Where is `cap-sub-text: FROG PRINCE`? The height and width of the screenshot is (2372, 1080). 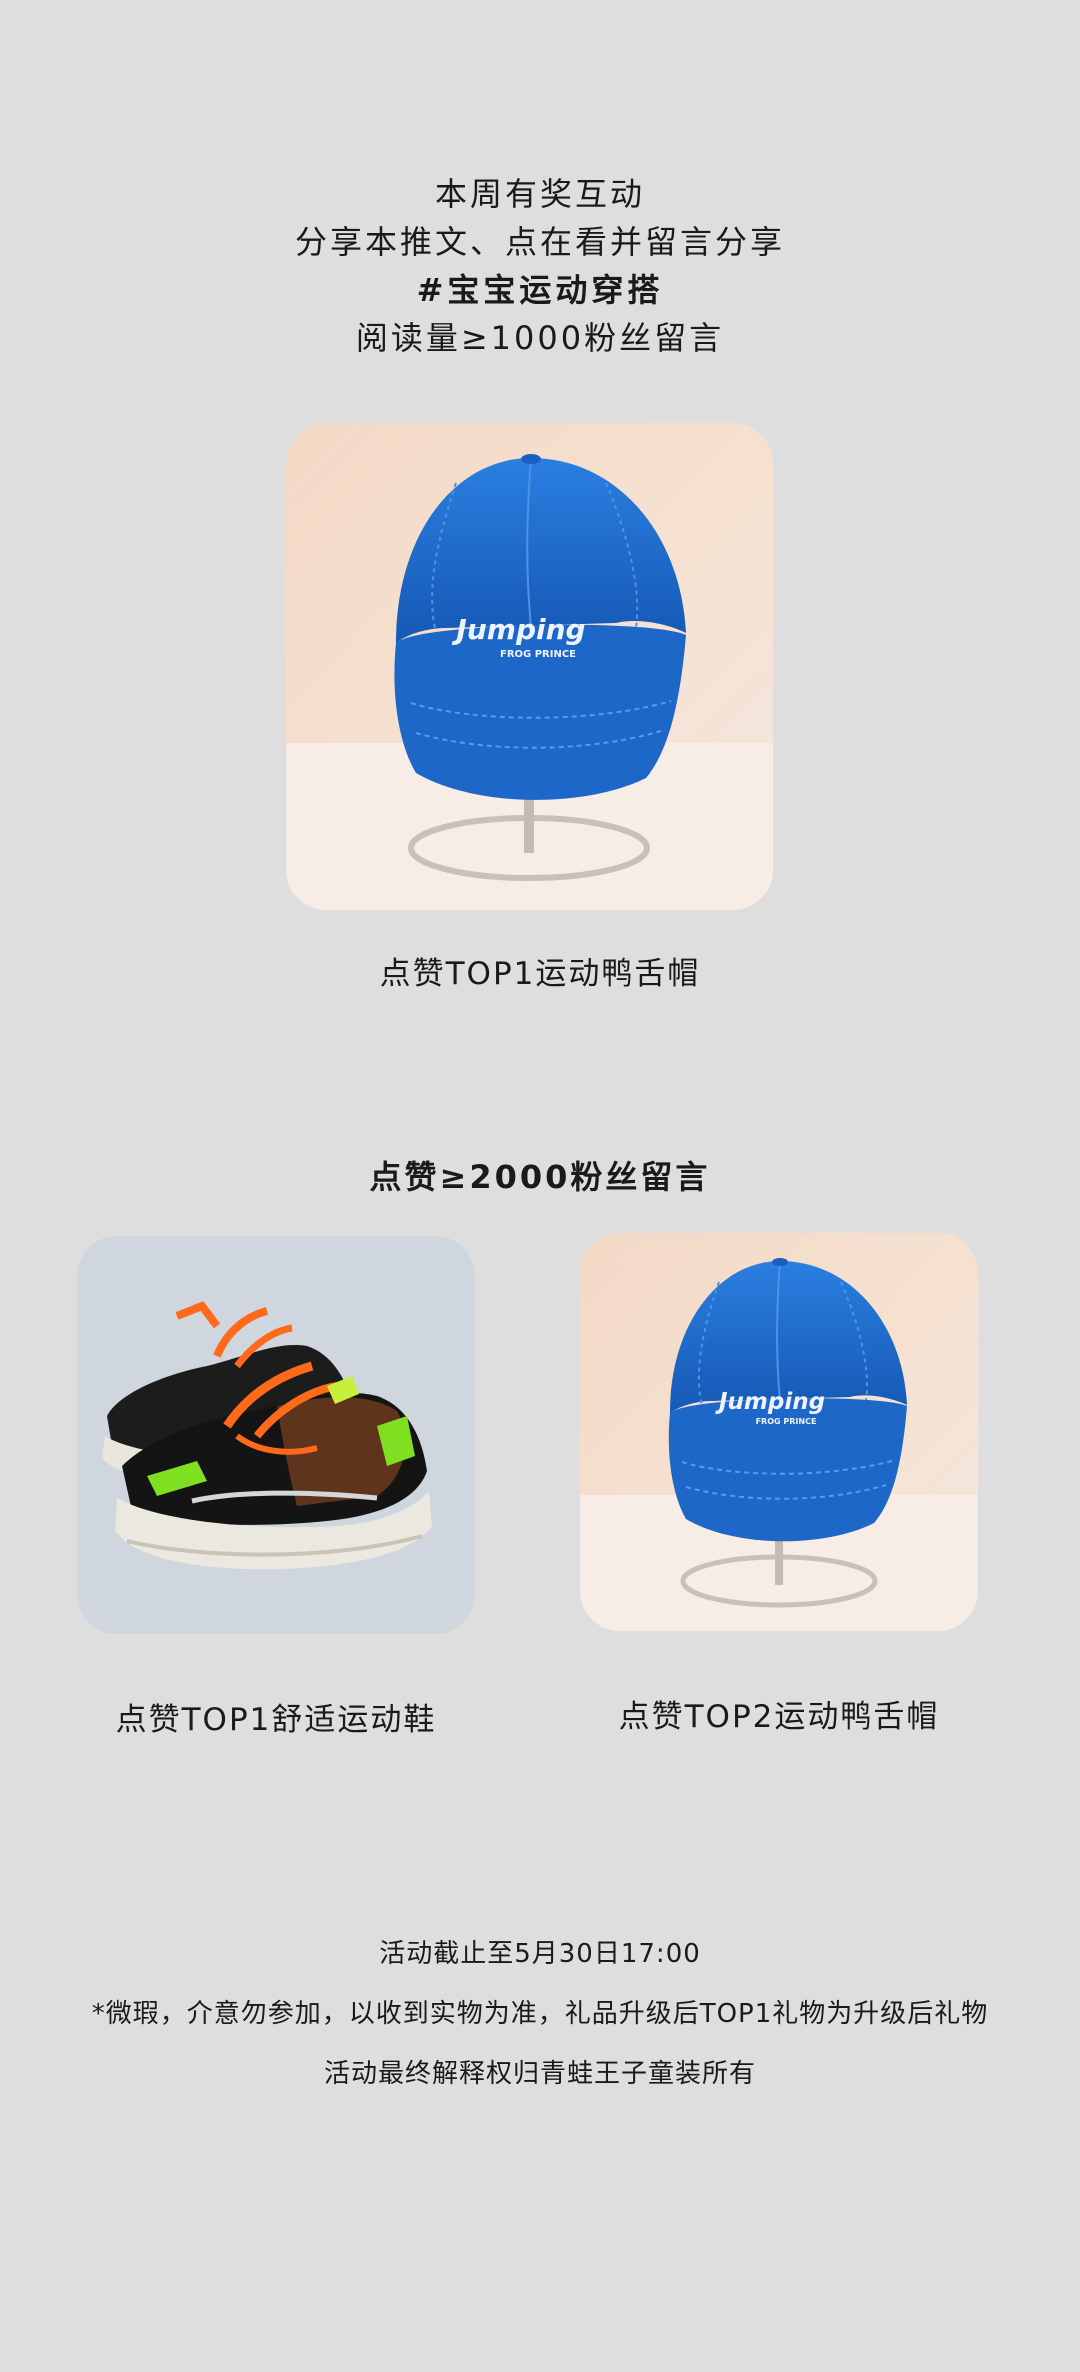
cap-sub-text: FROG PRINCE is located at coordinates (538, 654).